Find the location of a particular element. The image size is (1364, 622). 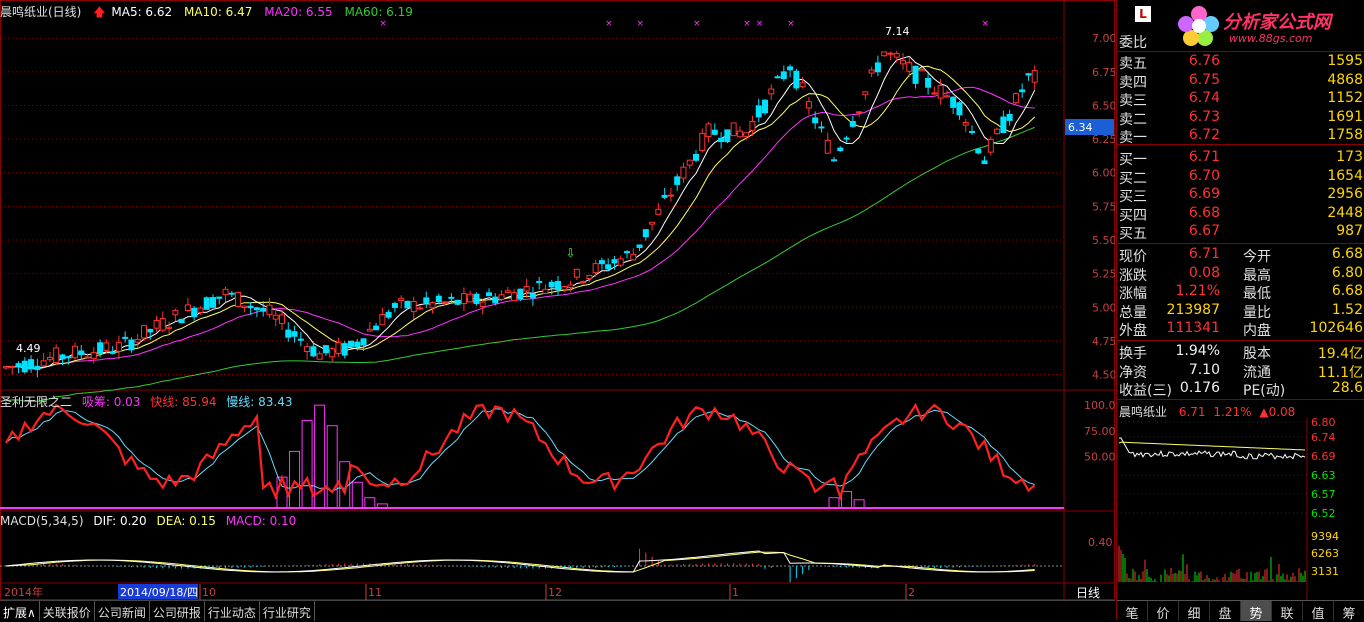

flower-logo-icon is located at coordinates (1199, 26).